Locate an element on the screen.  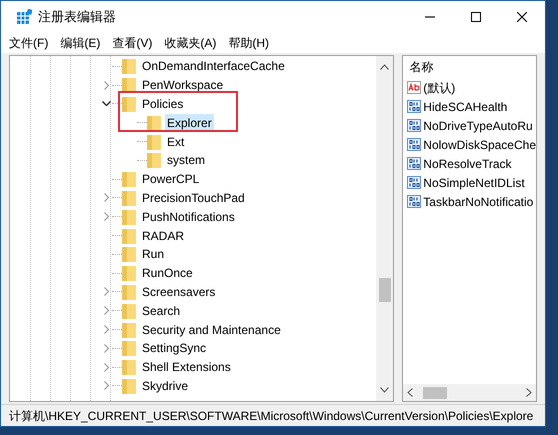
tree-item: RADAR is located at coordinates (163, 235).